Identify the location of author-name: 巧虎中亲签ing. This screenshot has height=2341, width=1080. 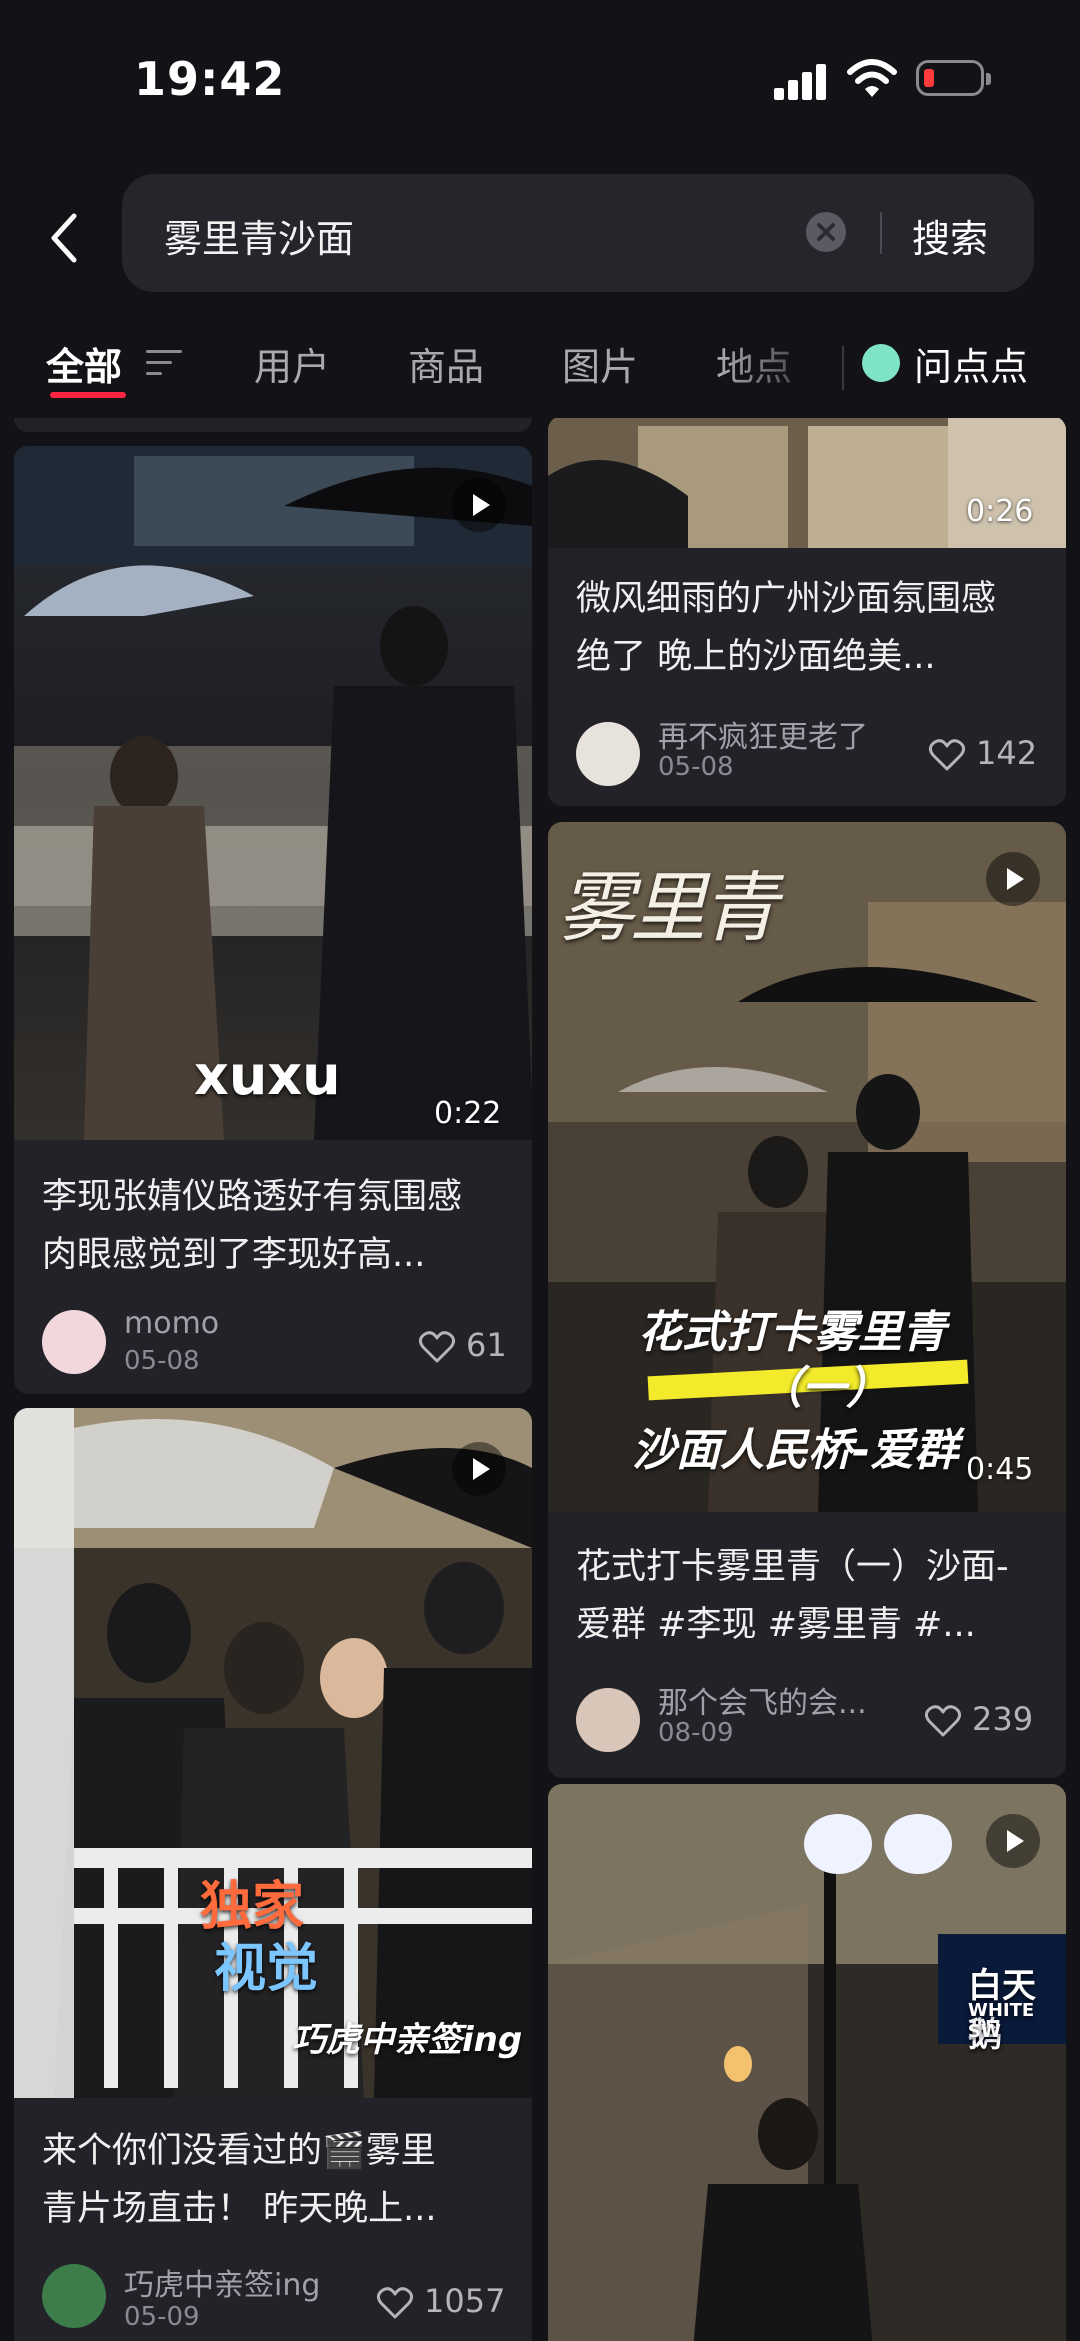
(222, 2282).